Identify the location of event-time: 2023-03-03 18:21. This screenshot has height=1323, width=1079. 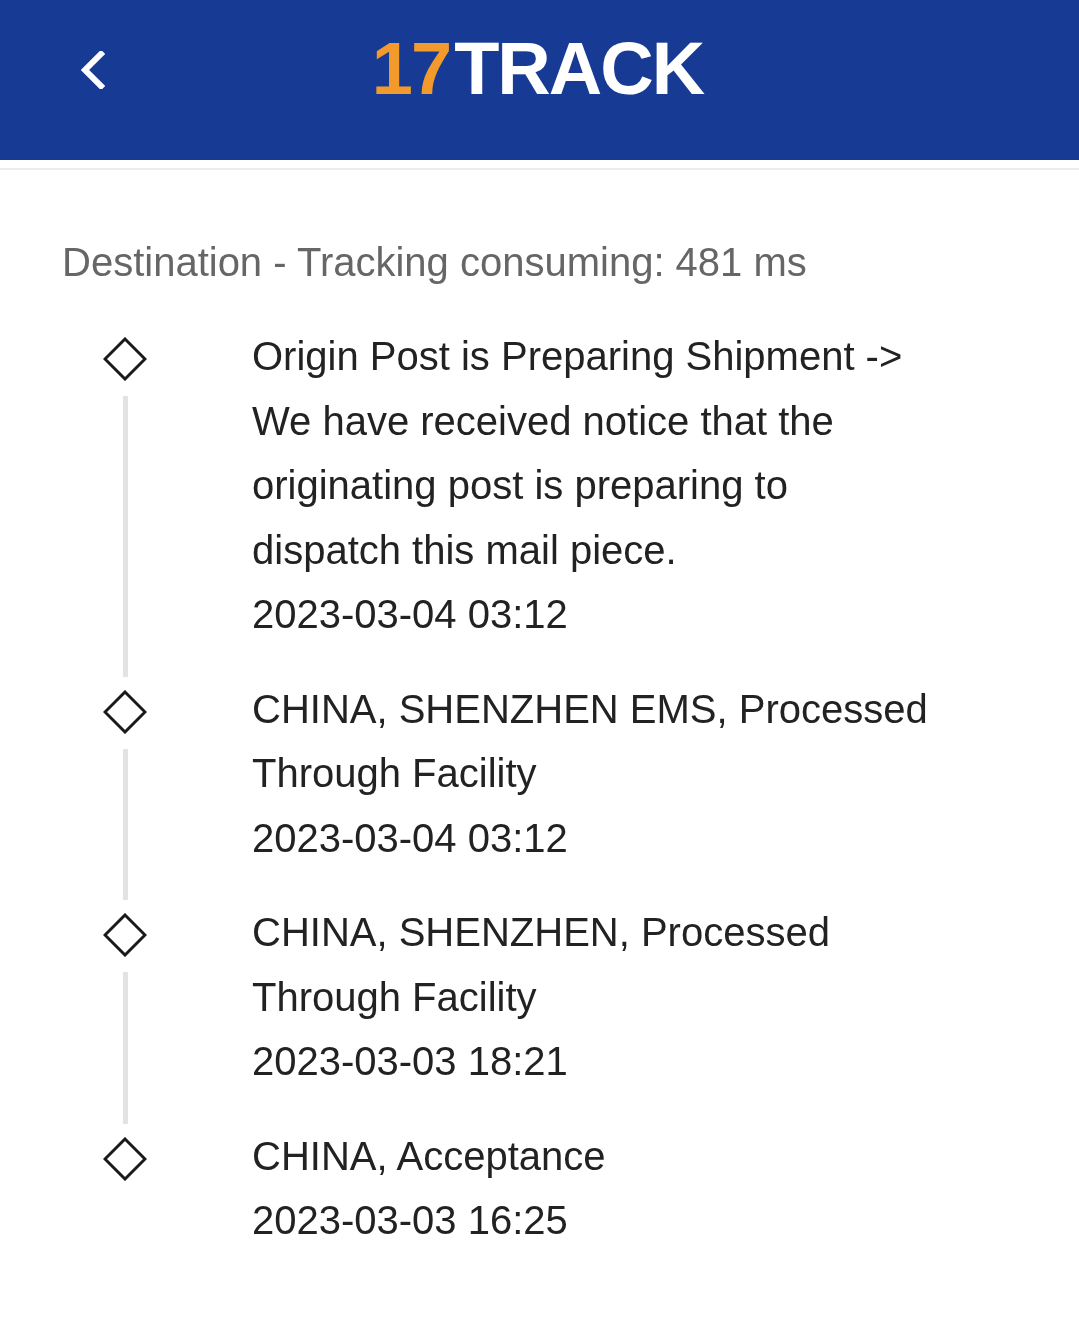
(410, 1061).